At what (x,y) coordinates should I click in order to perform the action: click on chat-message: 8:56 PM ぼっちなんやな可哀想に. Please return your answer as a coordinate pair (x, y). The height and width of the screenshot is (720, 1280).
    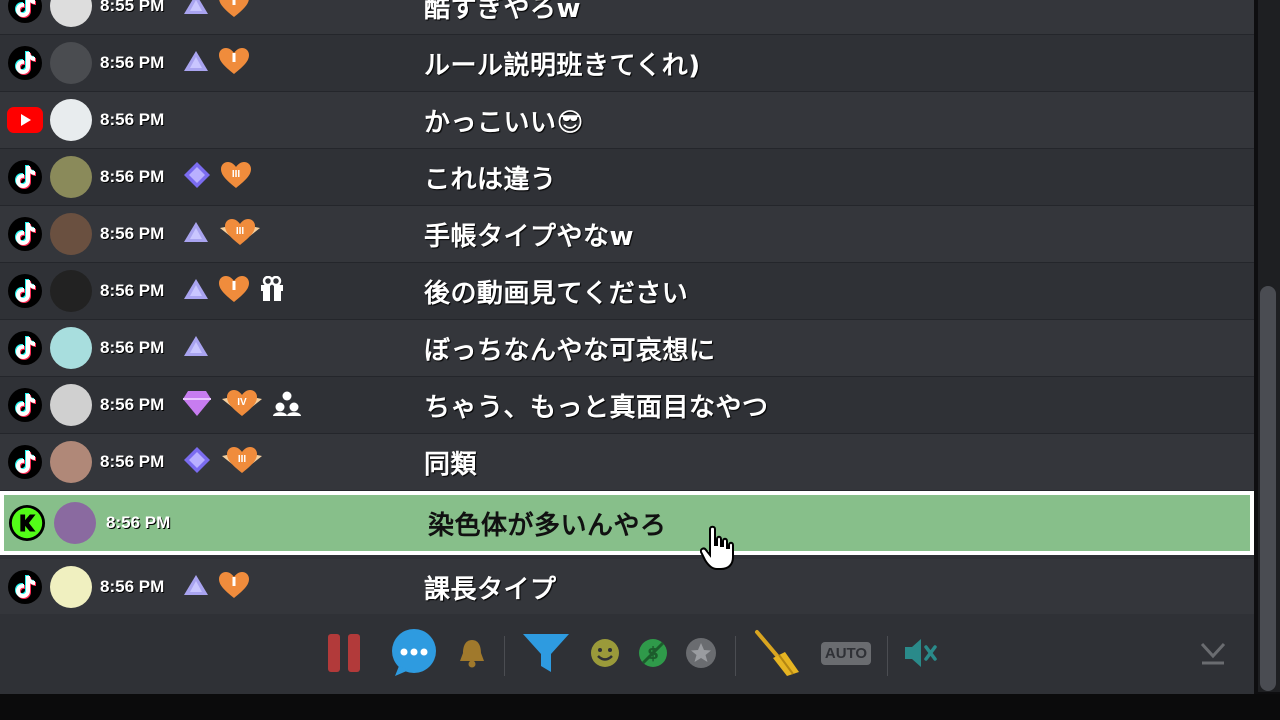
    Looking at the image, I should click on (627, 348).